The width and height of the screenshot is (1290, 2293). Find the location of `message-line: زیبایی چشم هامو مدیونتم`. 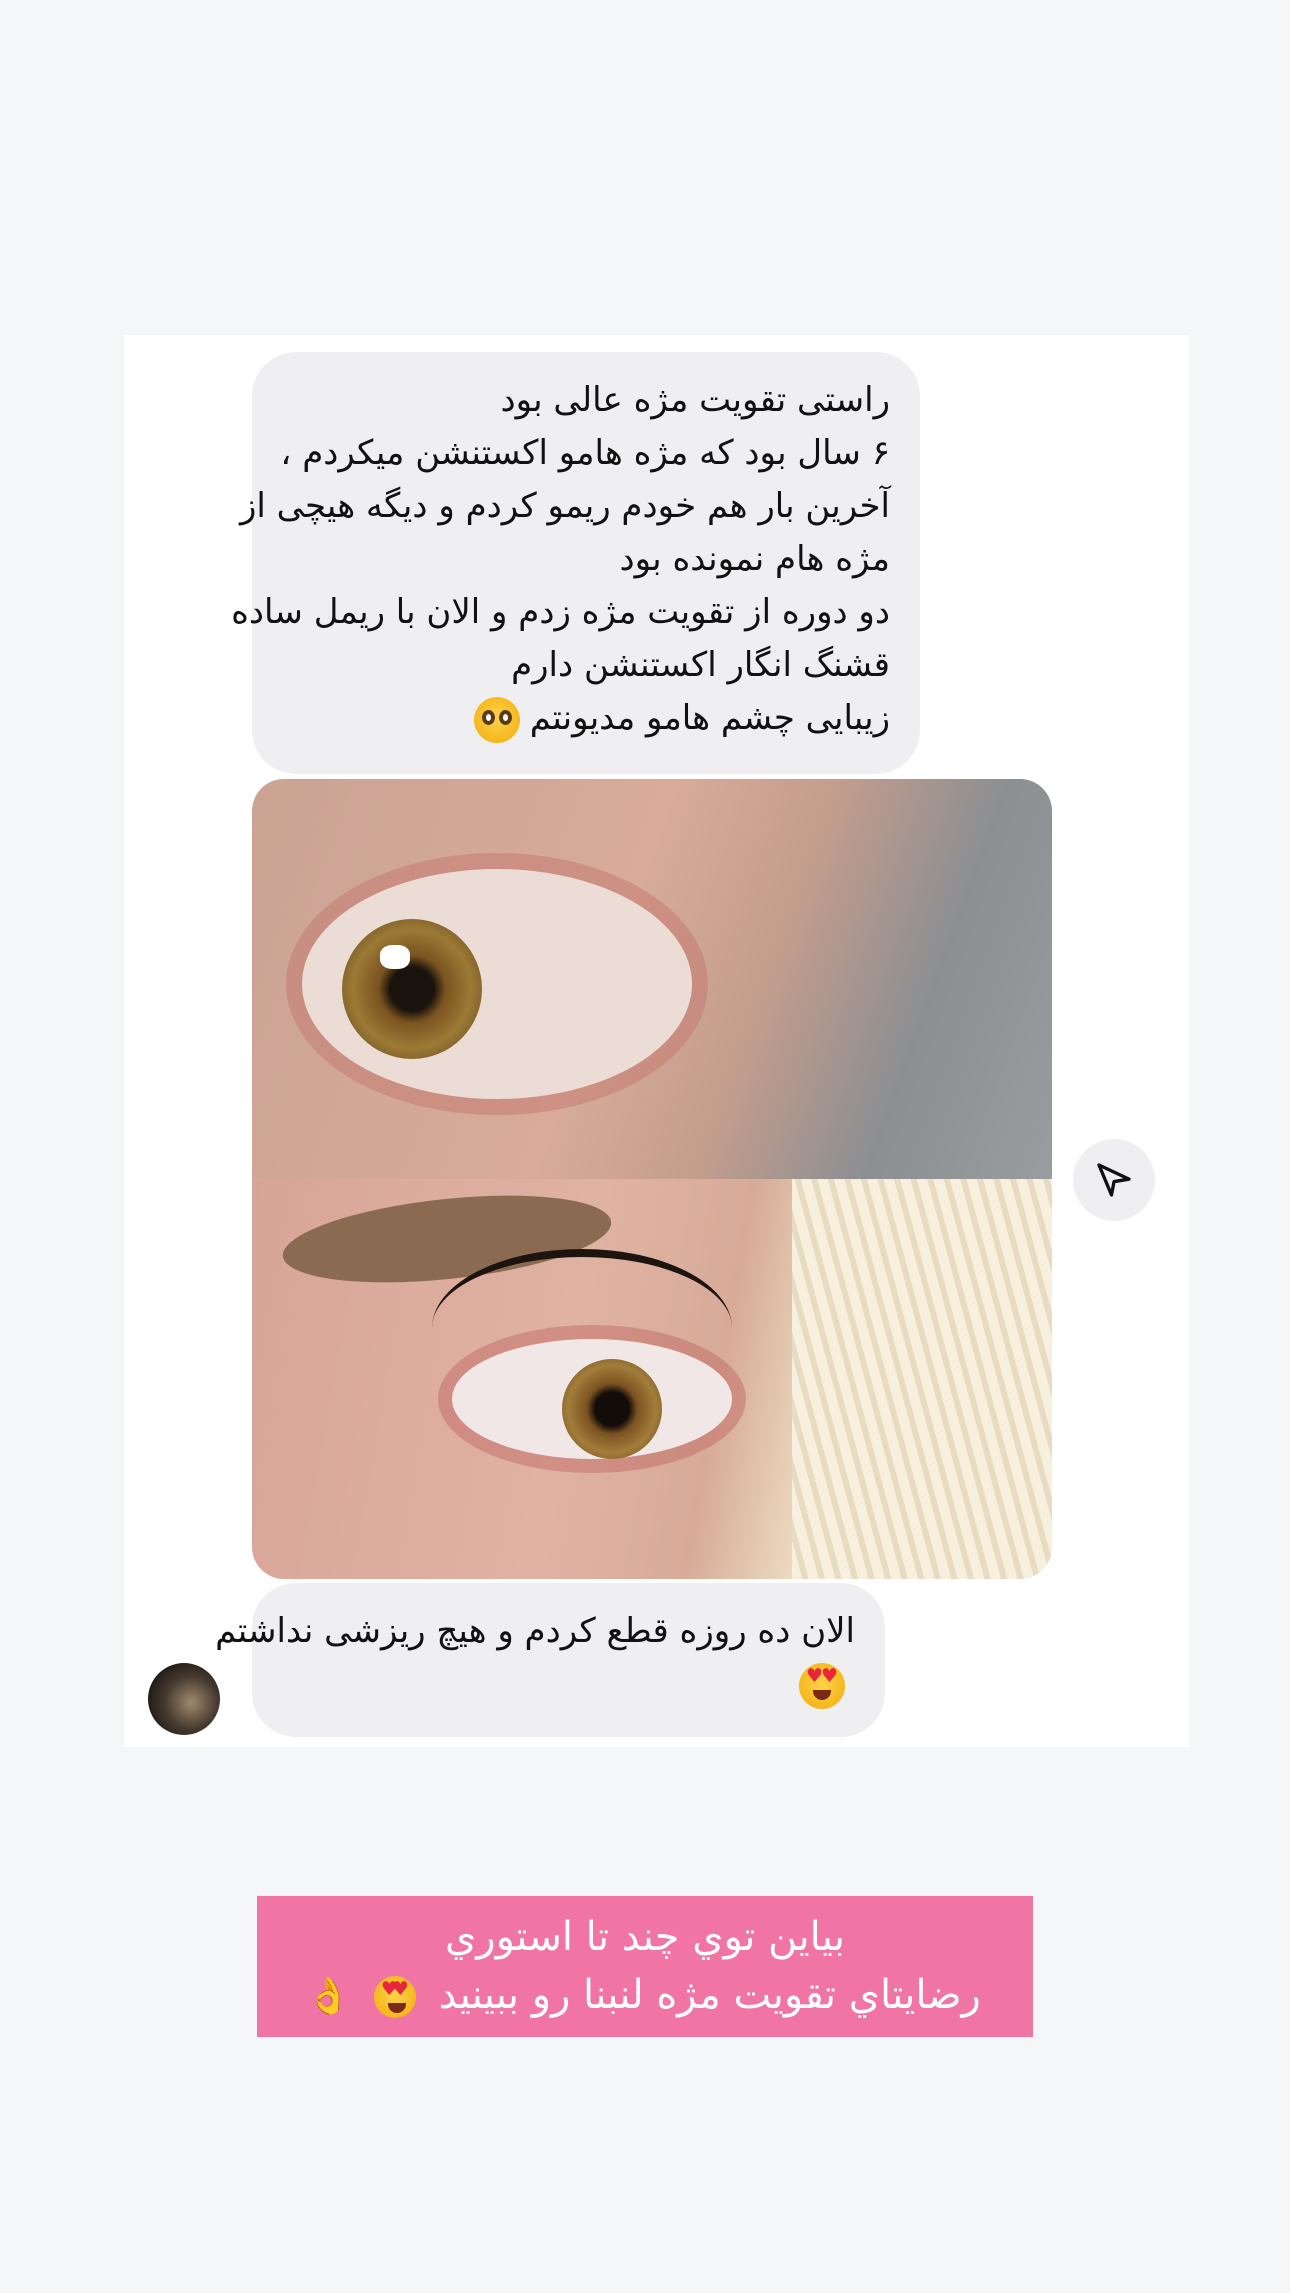

message-line: زیبایی چشم هامو مدیونتم is located at coordinates (709, 718).